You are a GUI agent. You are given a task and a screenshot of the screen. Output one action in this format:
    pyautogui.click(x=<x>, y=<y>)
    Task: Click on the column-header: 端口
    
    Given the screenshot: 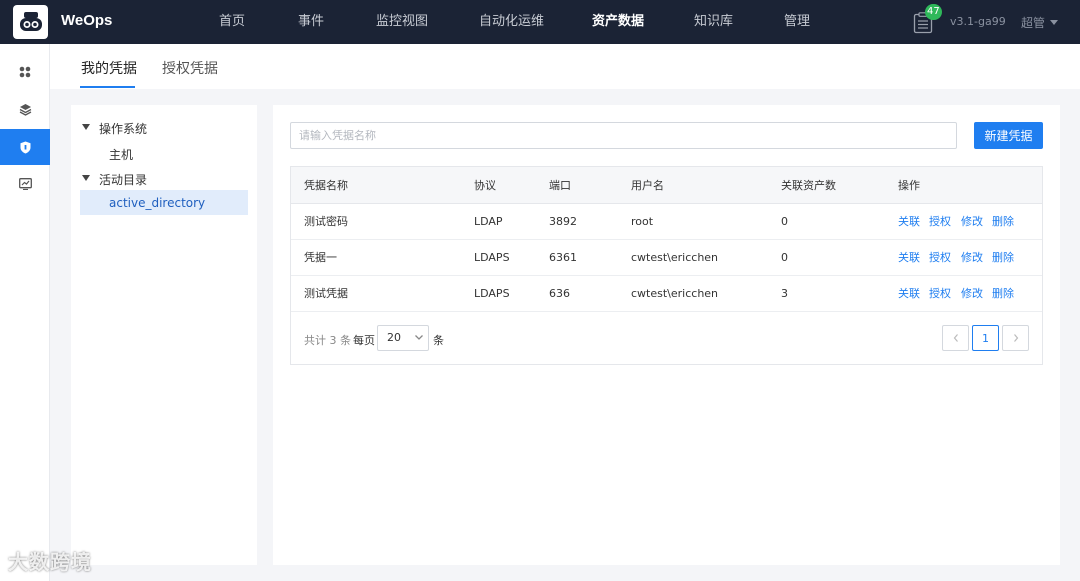 What is the action you would take?
    pyautogui.click(x=560, y=185)
    